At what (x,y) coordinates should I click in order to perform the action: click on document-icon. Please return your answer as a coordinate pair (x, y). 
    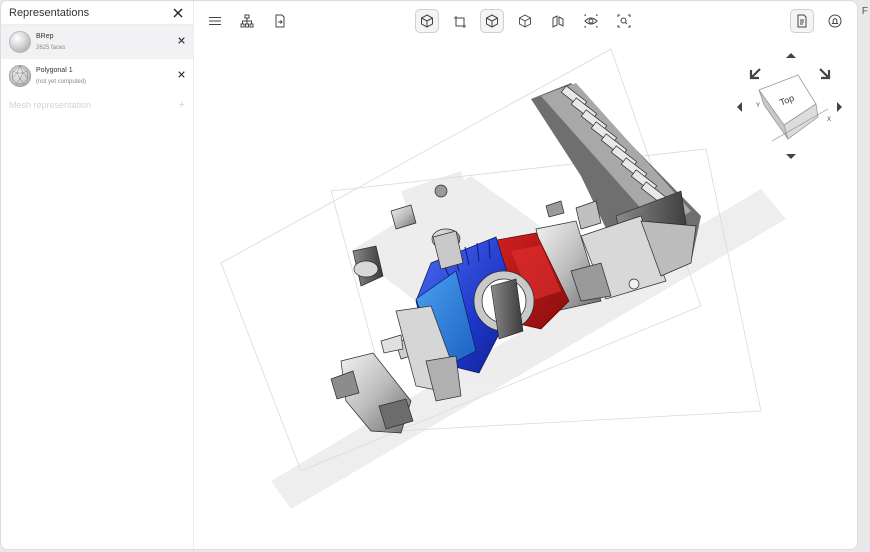
    Looking at the image, I should click on (802, 21).